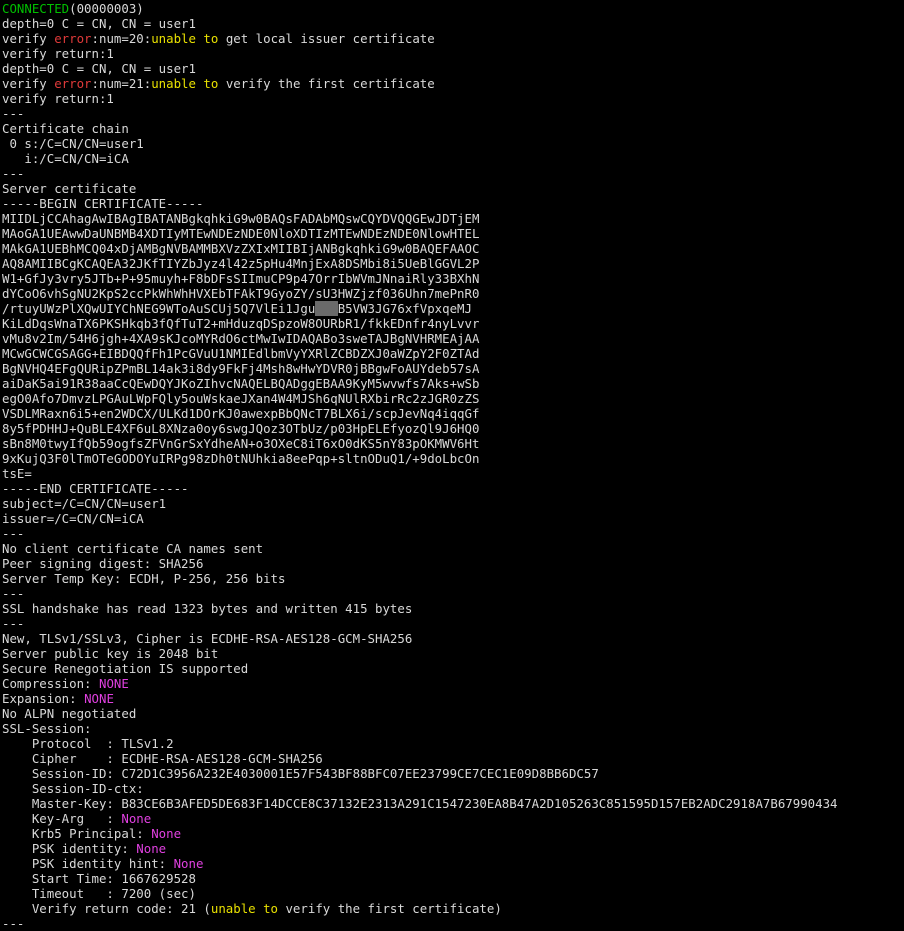 The height and width of the screenshot is (931, 904). Describe the element at coordinates (453, 563) in the screenshot. I see `terminal-line: Peer signing digest: SHA256` at that location.